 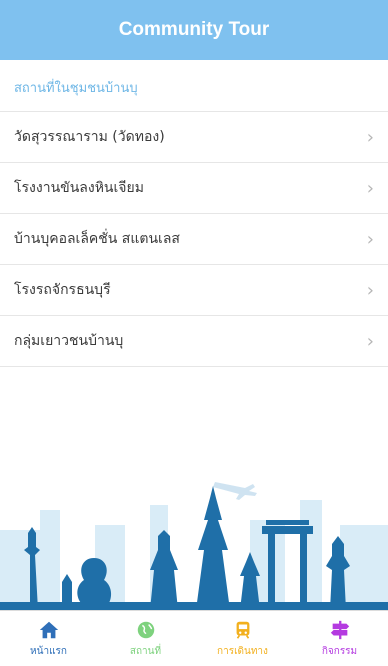 What do you see at coordinates (242, 651) in the screenshot?
I see `tab-label: การเดินทาง` at bounding box center [242, 651].